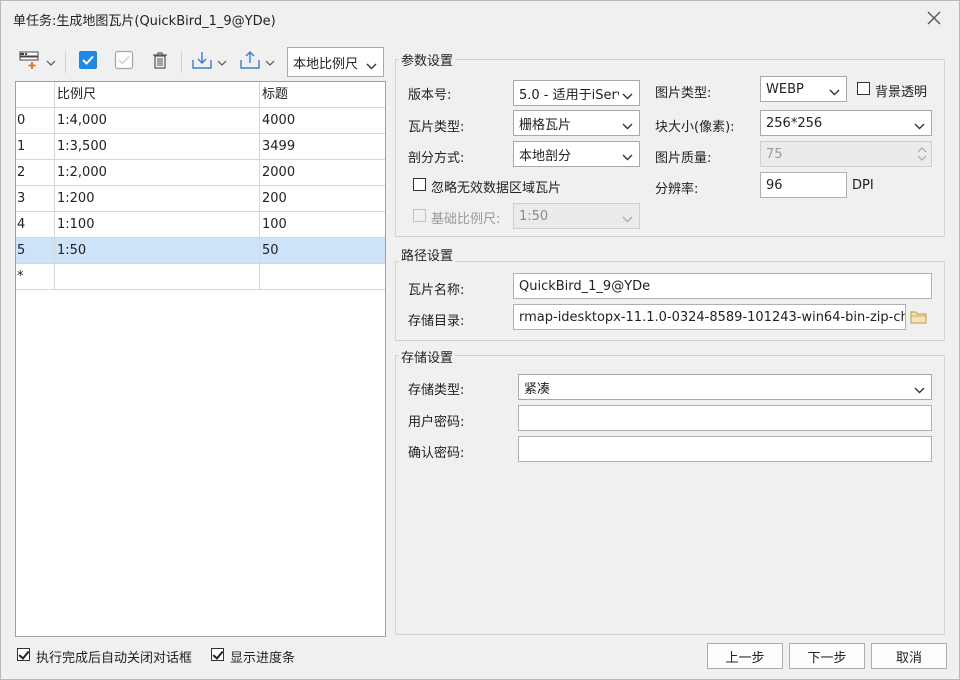  I want to click on close-icon, so click(934, 18).